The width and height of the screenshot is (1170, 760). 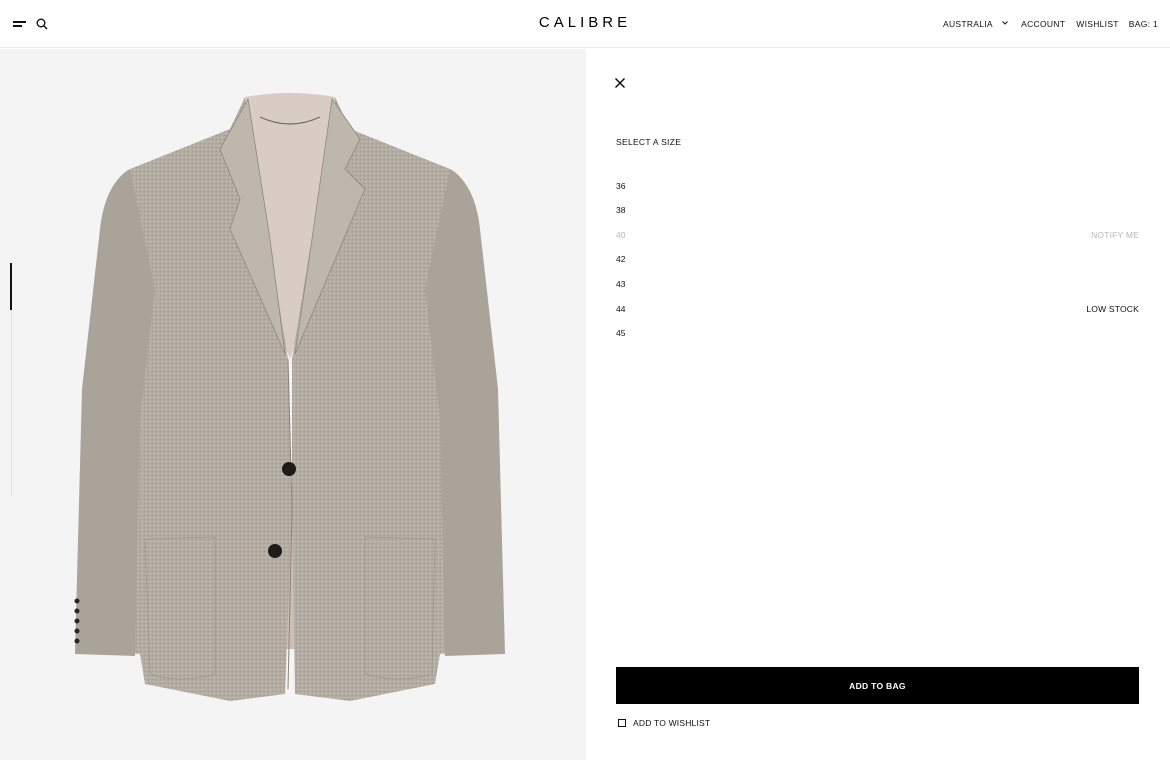 I want to click on size-option-42: 42, so click(x=877, y=261).